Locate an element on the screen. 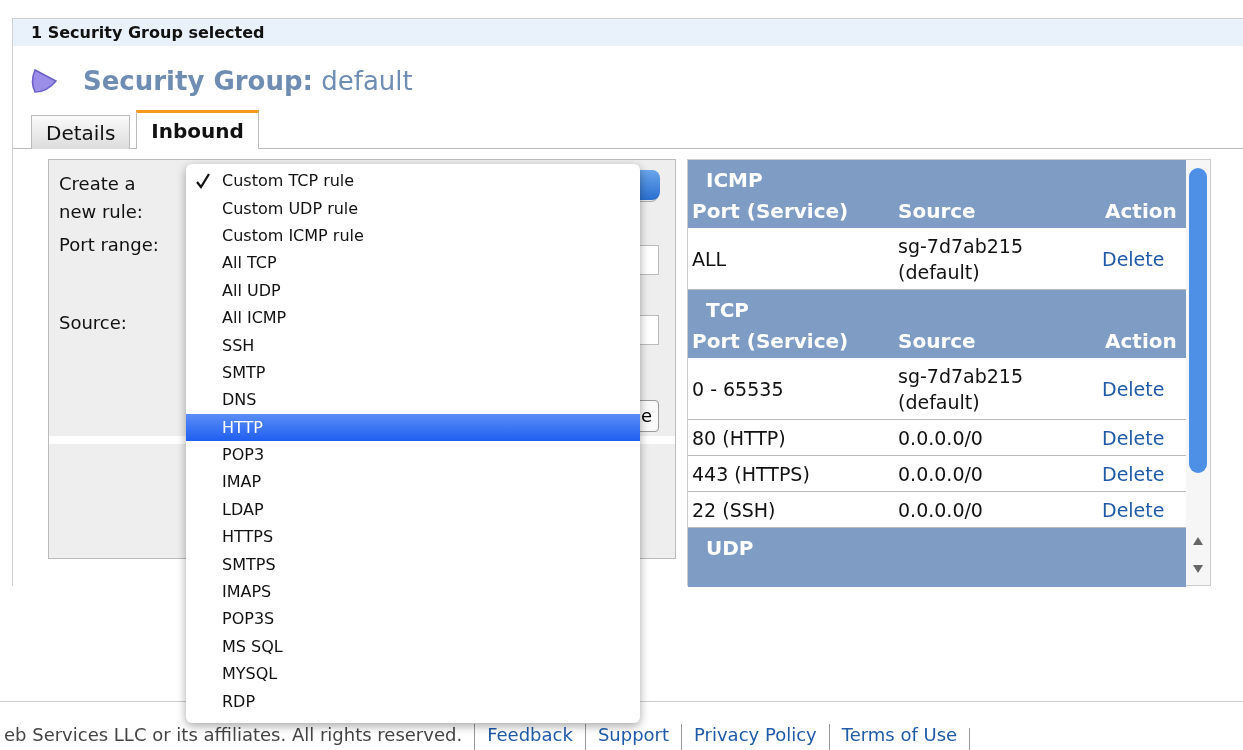  menu-item: IMAPS is located at coordinates (413, 591).